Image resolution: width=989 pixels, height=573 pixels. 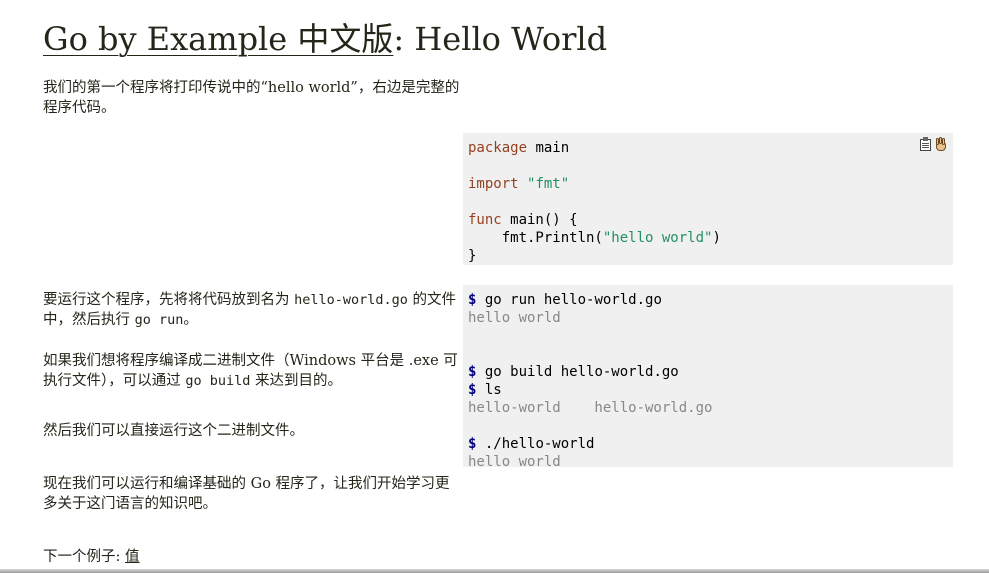 What do you see at coordinates (511, 39) in the screenshot?
I see `example-name: Hello World` at bounding box center [511, 39].